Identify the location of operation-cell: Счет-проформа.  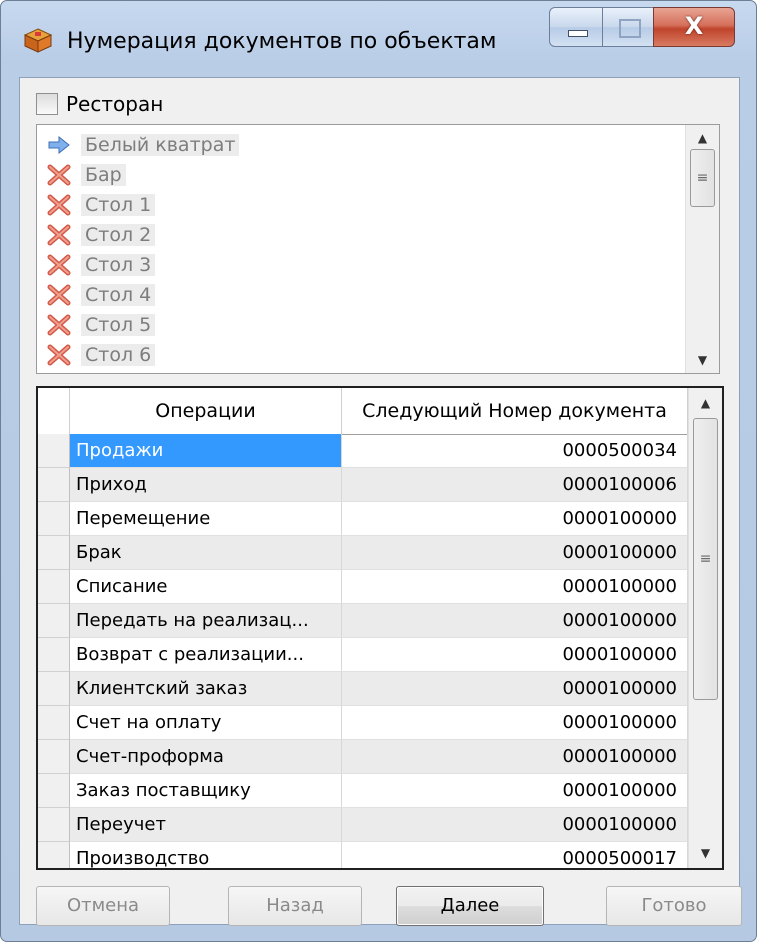
(206, 757).